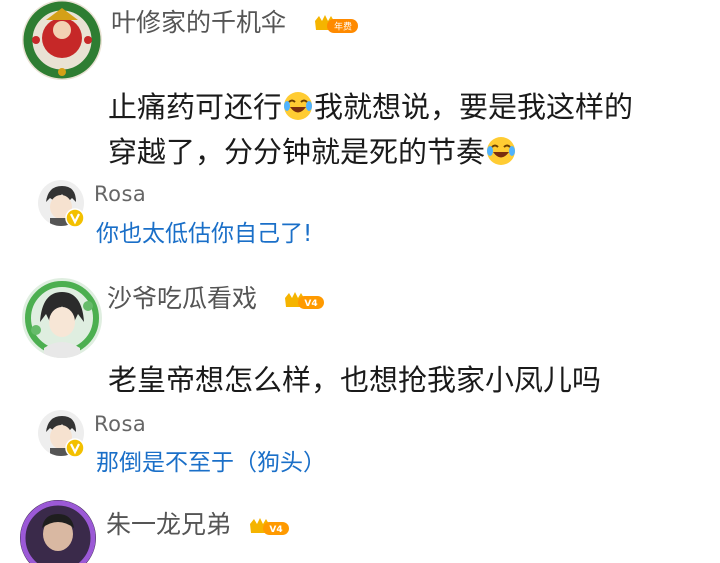 This screenshot has height=563, width=720. I want to click on annual-member-badge: 年费, so click(336, 24).